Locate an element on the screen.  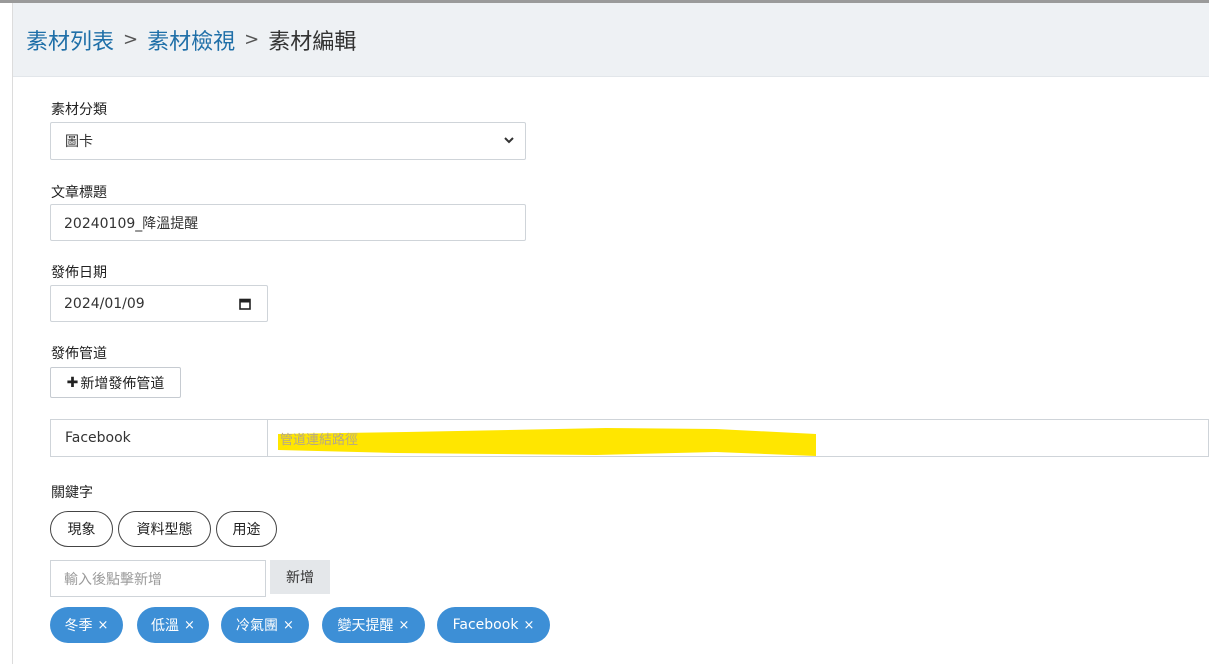
chip-label: 低溫 is located at coordinates (165, 626).